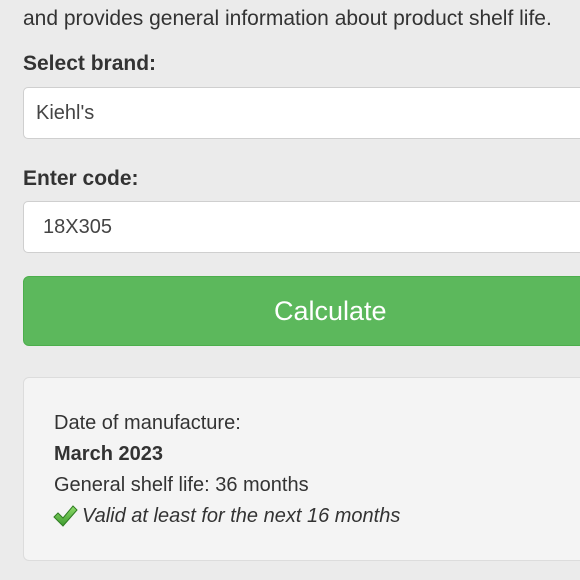 This screenshot has height=580, width=580. I want to click on manufacture-date: March 2023, so click(108, 454).